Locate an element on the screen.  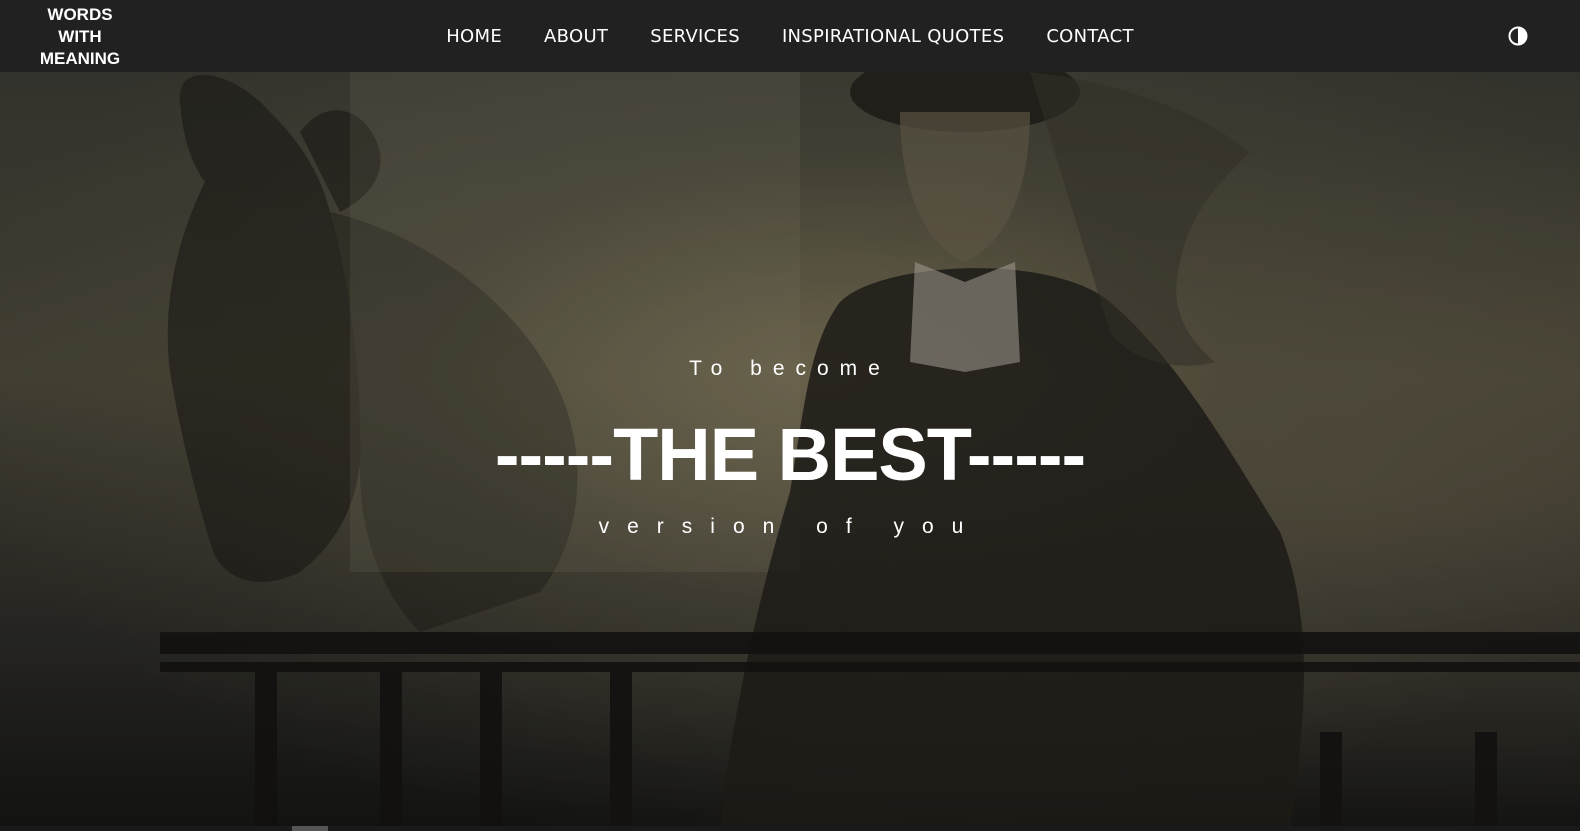
nav-link-services: SERVICES is located at coordinates (695, 36).